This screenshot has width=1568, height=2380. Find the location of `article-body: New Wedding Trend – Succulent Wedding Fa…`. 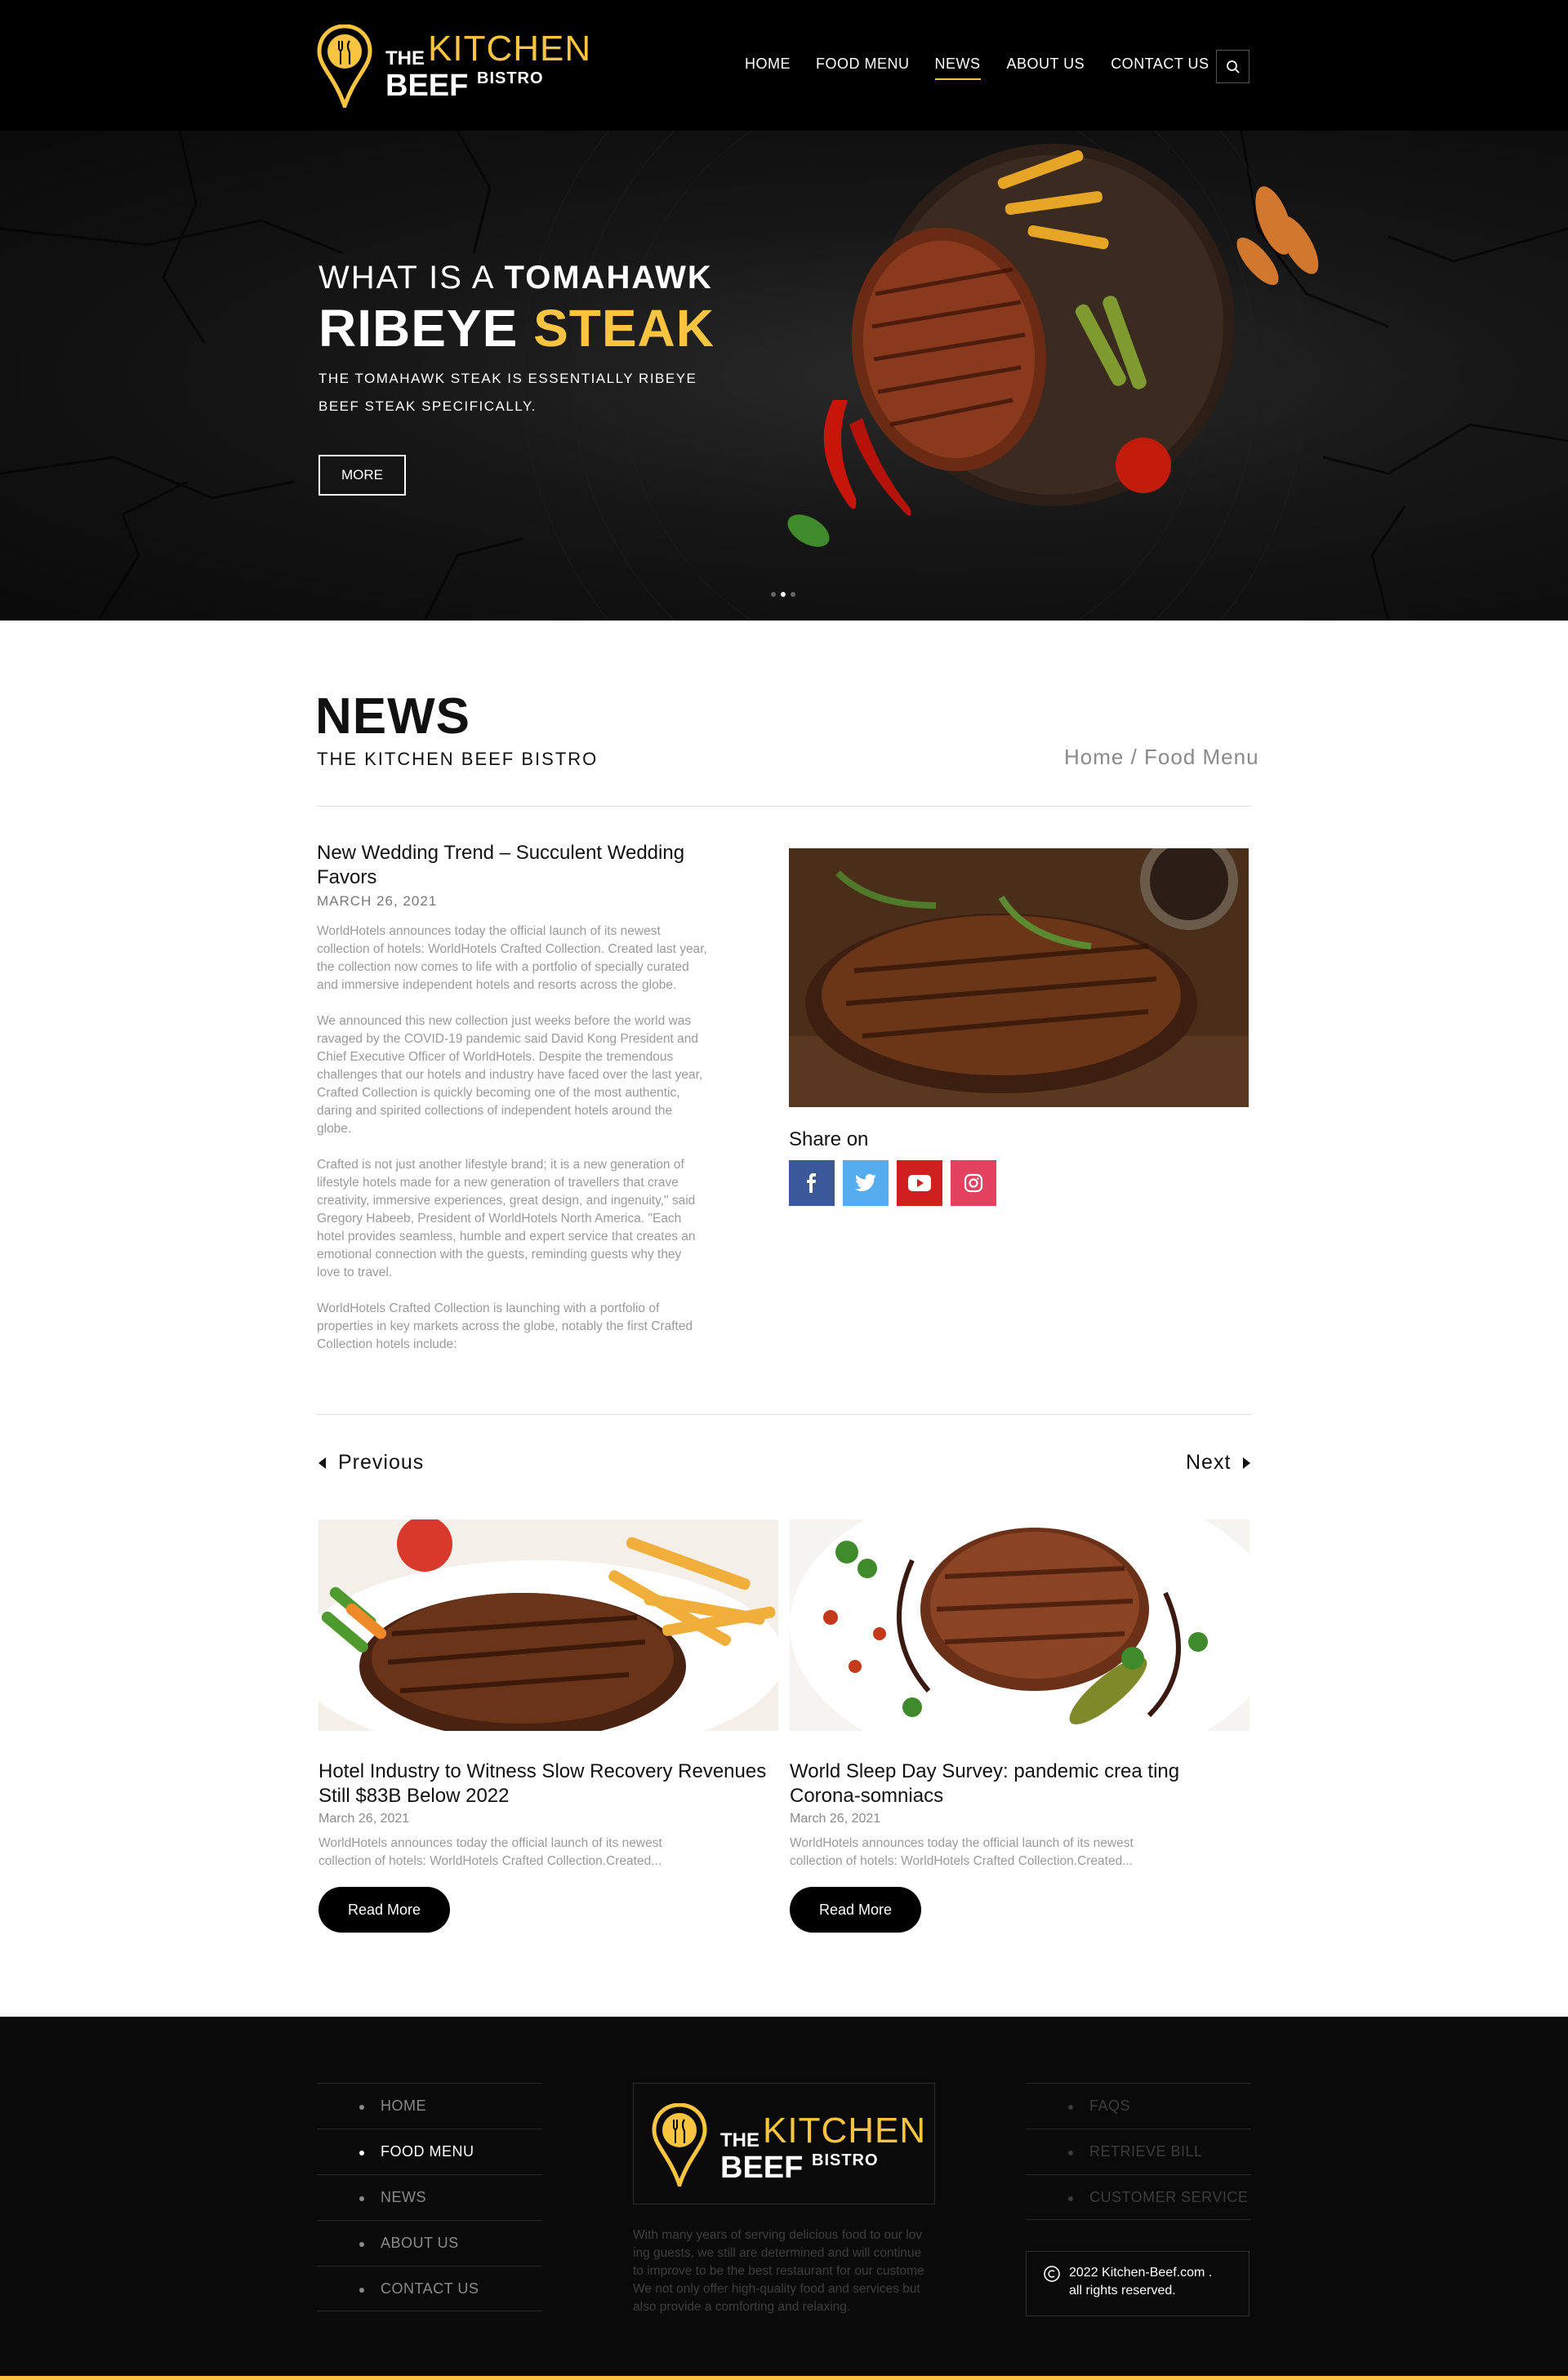

article-body: New Wedding Trend – Succulent Wedding Fa… is located at coordinates (512, 1098).